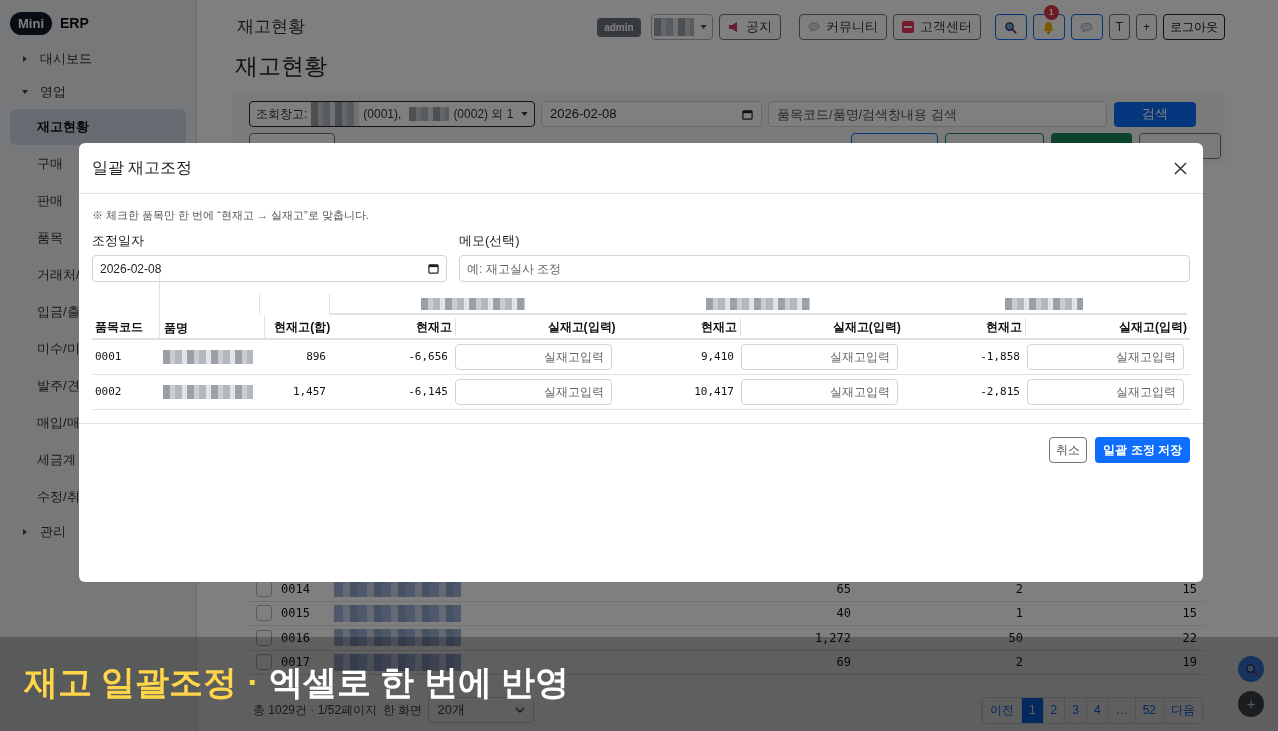 This screenshot has height=731, width=1278. What do you see at coordinates (937, 114) in the screenshot?
I see `search-field: 품목코드/품명/검색창내용 검색` at bounding box center [937, 114].